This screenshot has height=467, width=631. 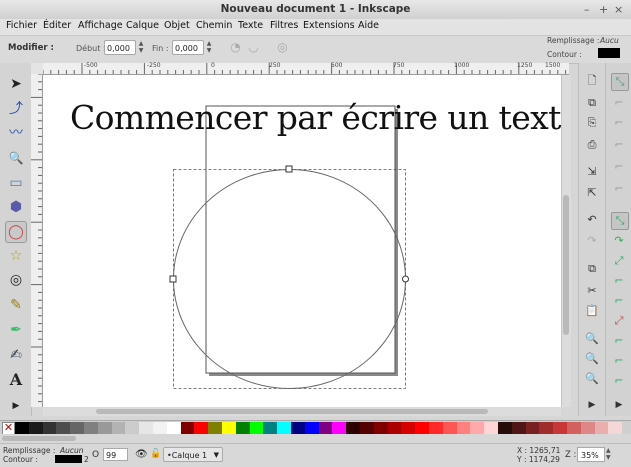 I want to click on paste-icon: 📋, so click(x=592, y=311).